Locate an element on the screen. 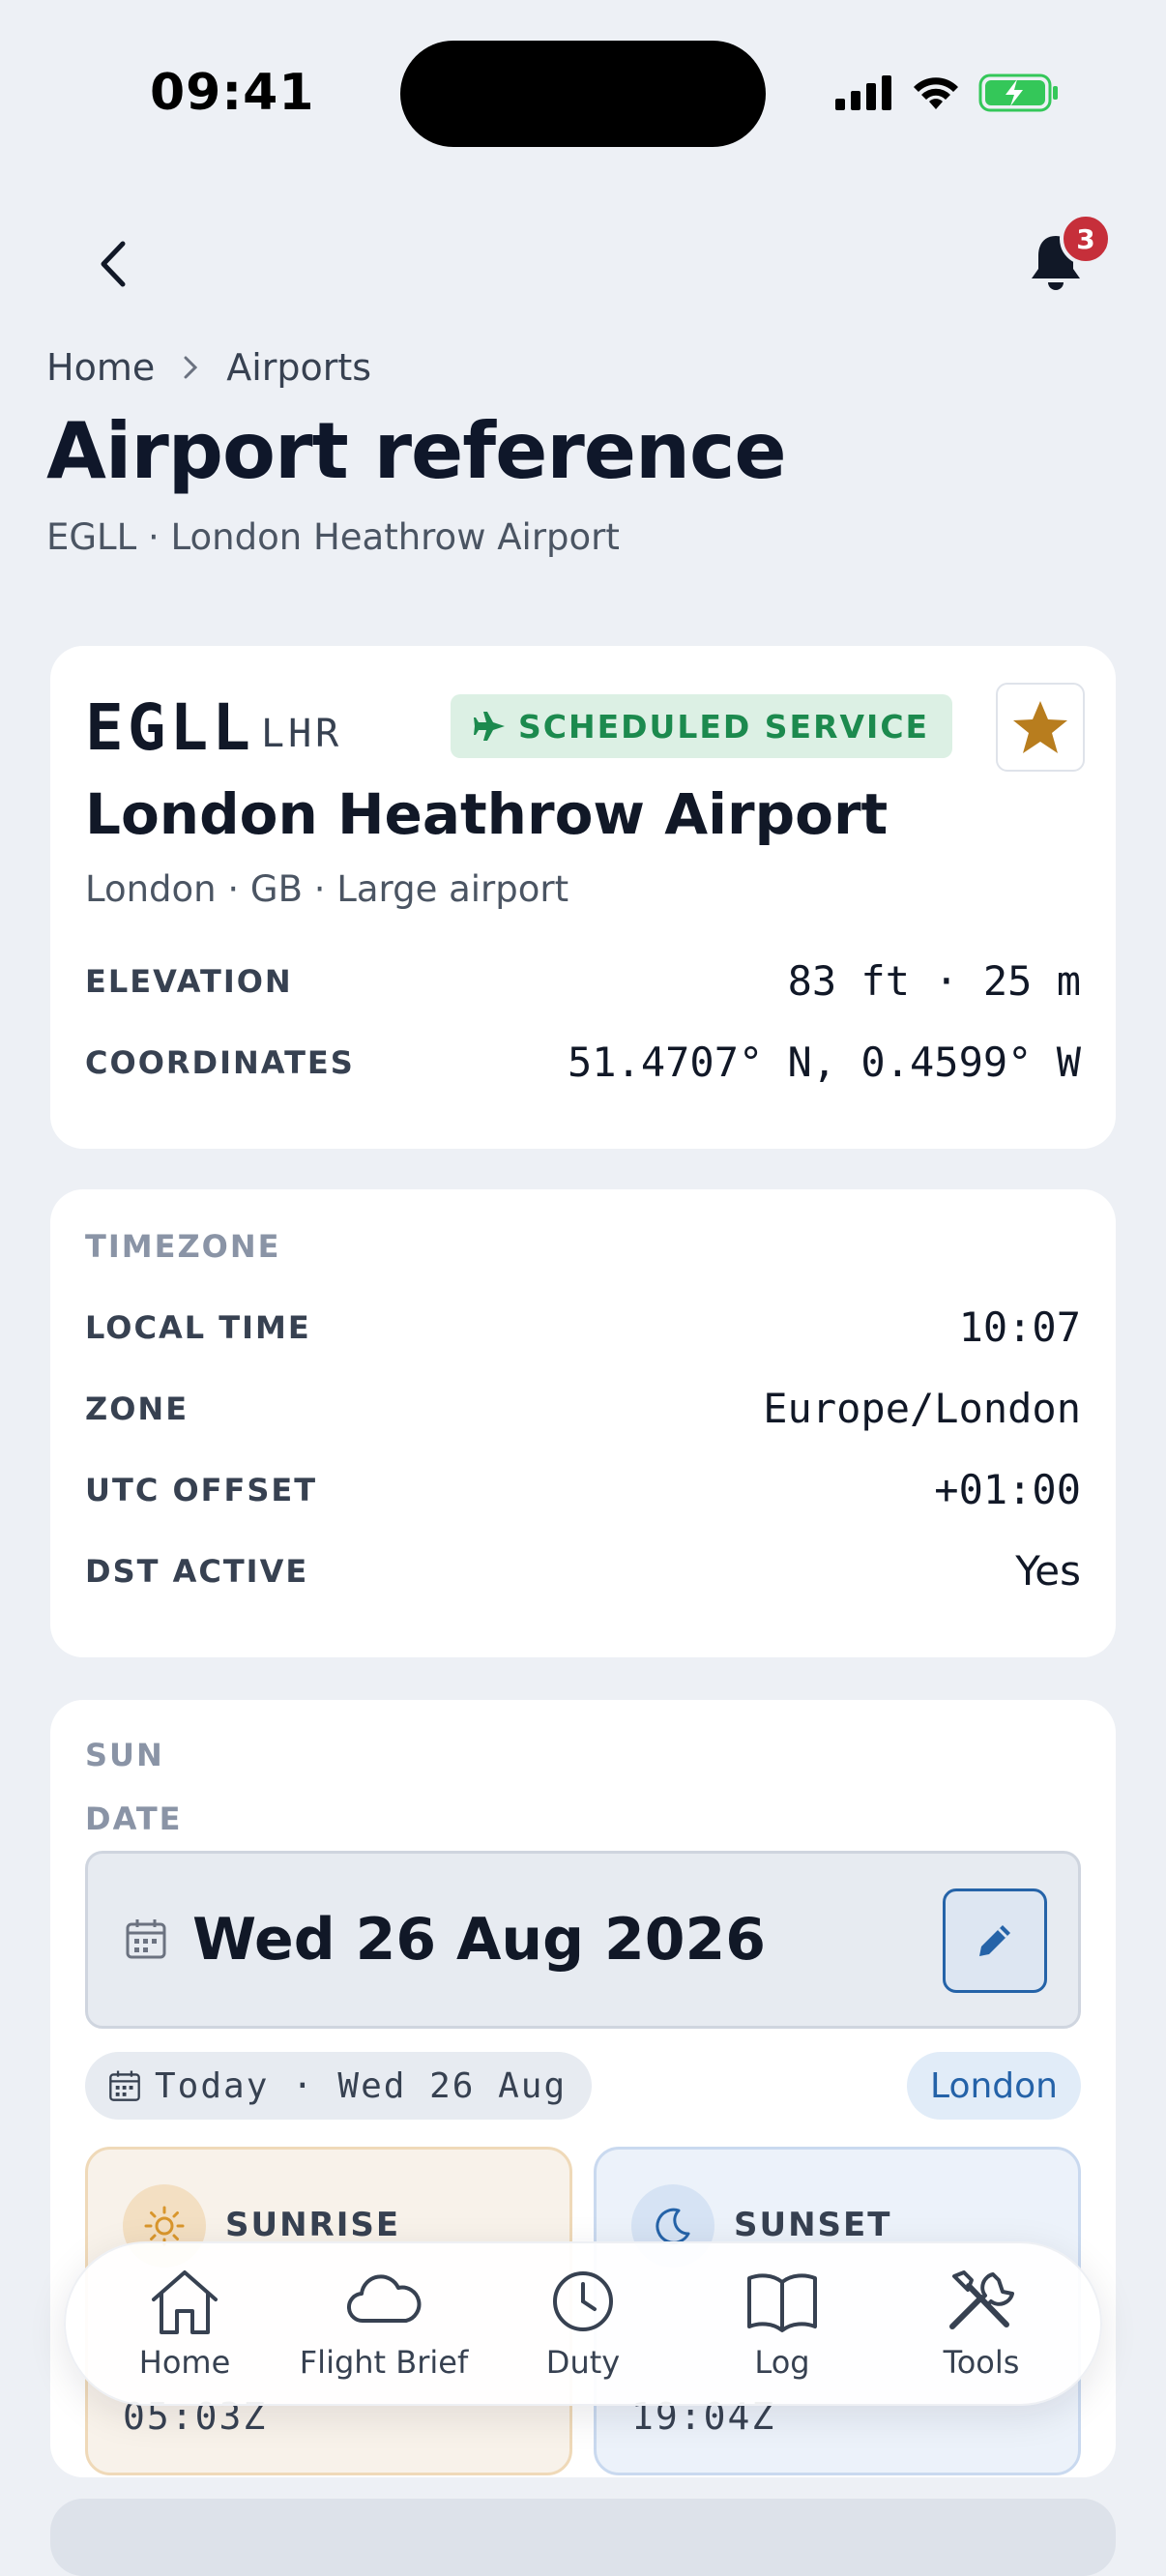  zone-value: Europe/London is located at coordinates (922, 1408).